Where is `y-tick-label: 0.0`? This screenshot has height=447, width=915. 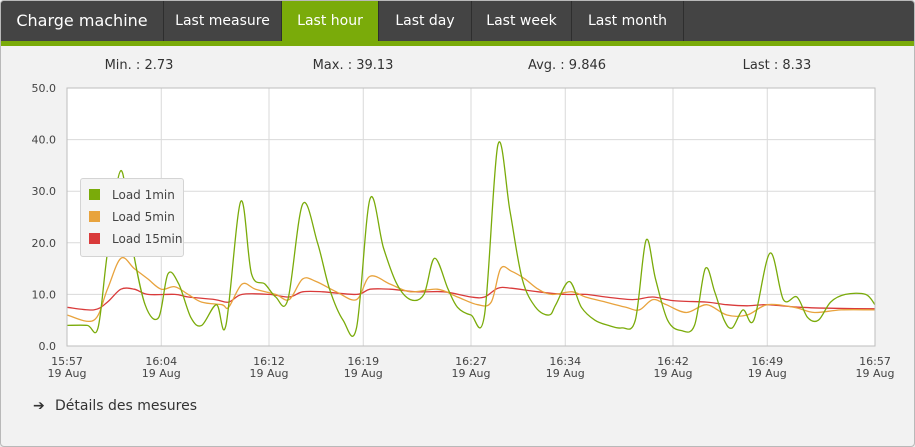
y-tick-label: 0.0 is located at coordinates (48, 346).